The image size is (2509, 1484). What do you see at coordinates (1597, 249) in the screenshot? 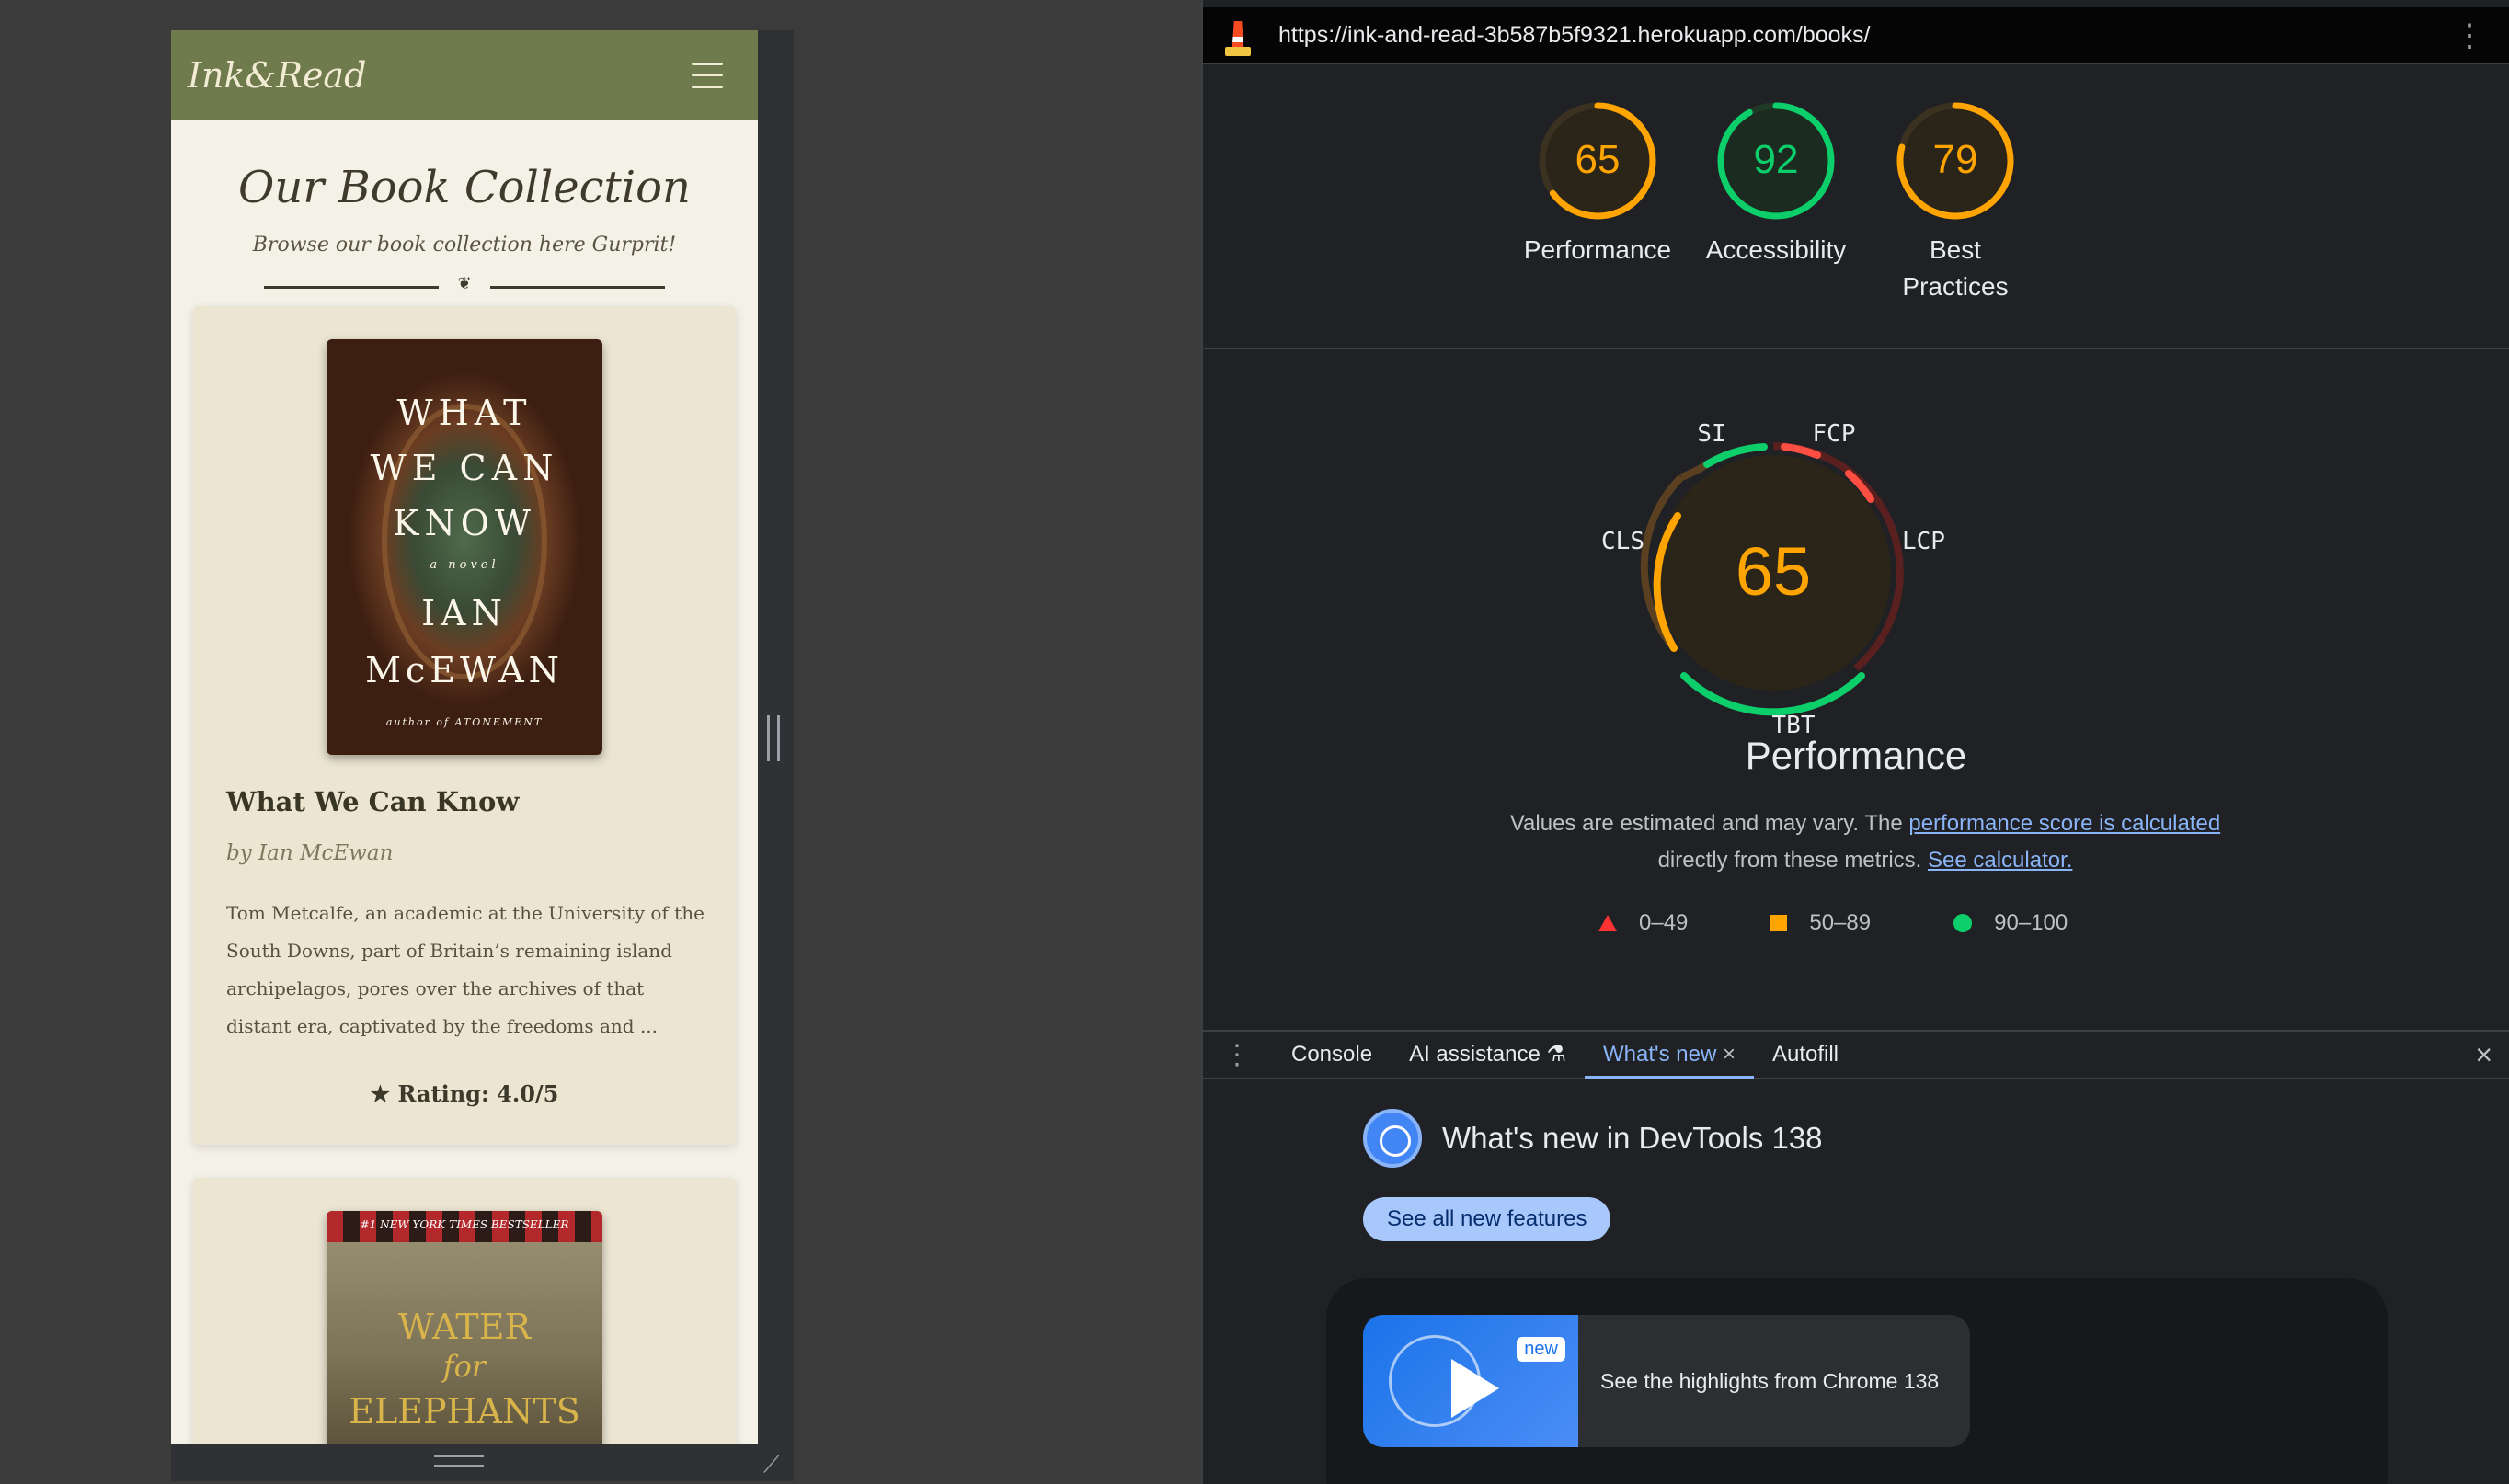
I see `gauge-label: Performance` at bounding box center [1597, 249].